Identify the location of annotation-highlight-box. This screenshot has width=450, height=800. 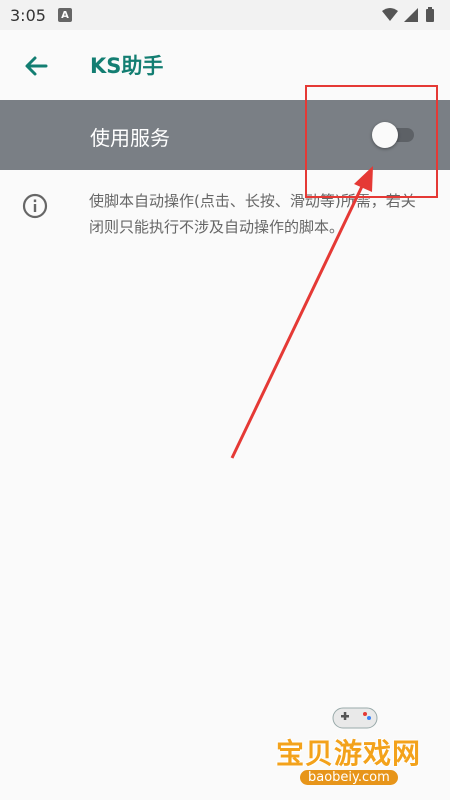
(371, 141).